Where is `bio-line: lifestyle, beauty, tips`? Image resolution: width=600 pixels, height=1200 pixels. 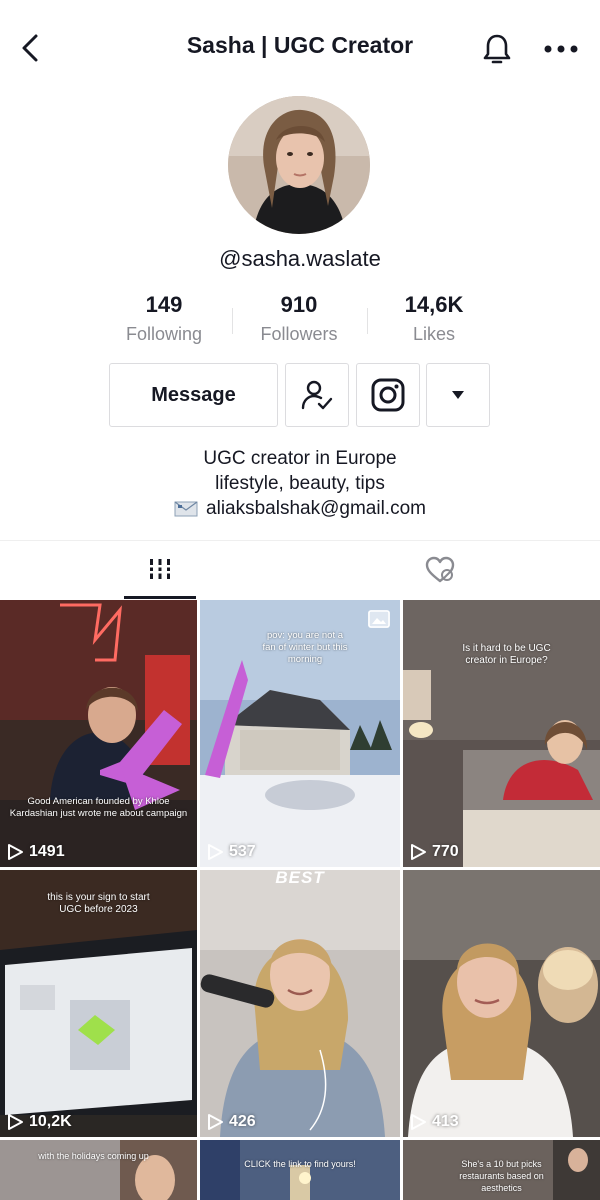
bio-line: lifestyle, beauty, tips is located at coordinates (300, 483).